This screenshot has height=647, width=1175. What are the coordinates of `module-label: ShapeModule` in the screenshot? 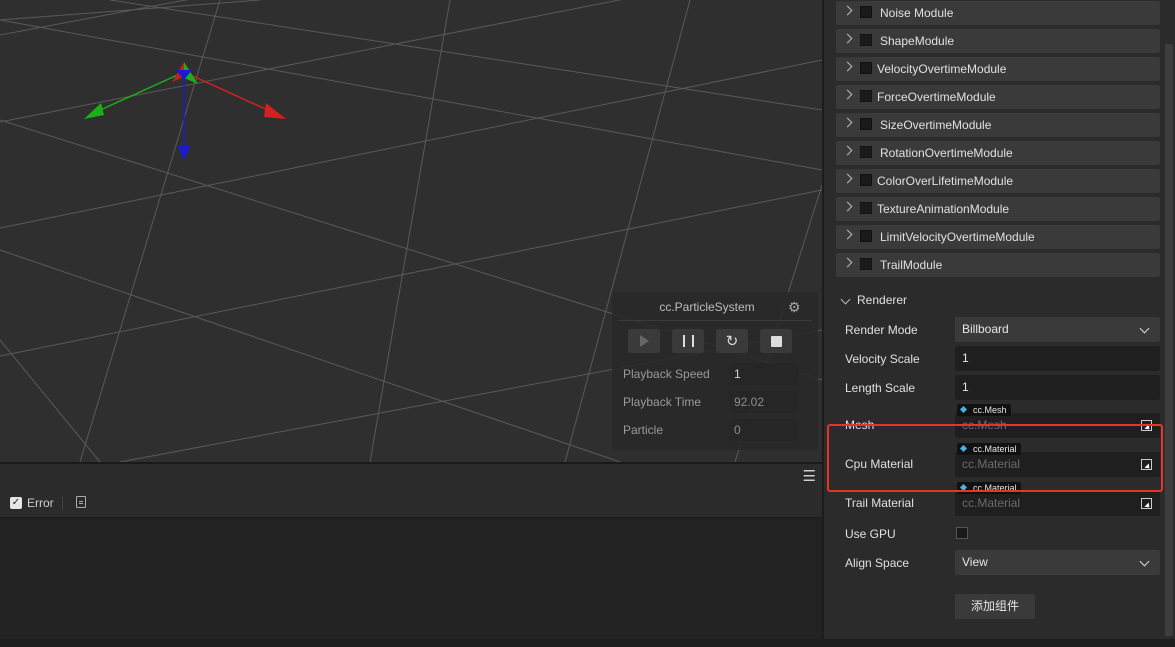 It's located at (917, 41).